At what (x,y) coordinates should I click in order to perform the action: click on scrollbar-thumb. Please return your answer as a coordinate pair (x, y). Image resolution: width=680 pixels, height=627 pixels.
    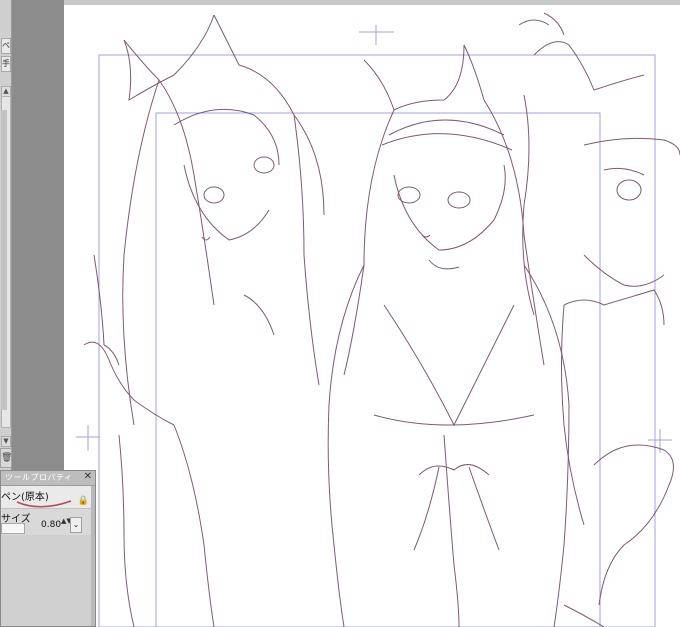
    Looking at the image, I should click on (4, 260).